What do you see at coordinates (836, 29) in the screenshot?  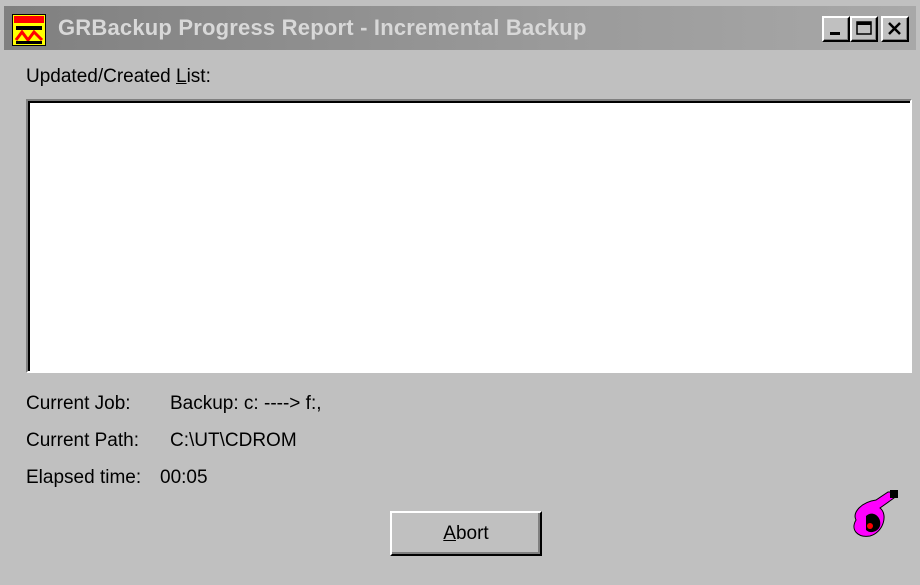 I see `minimize-button` at bounding box center [836, 29].